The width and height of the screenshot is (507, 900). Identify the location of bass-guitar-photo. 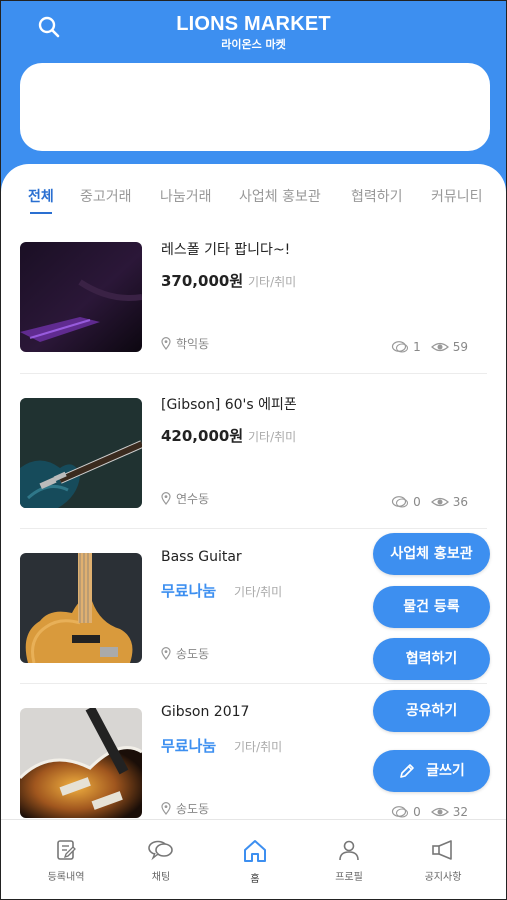
(81, 608).